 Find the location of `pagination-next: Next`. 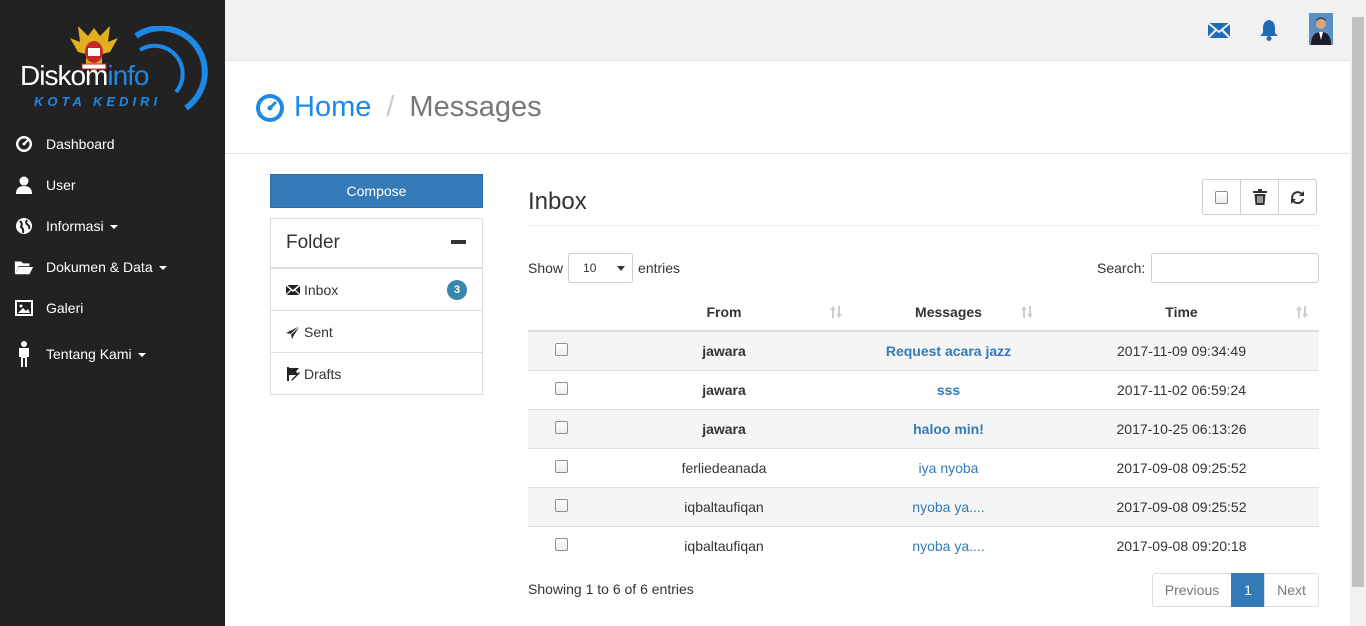

pagination-next: Next is located at coordinates (1291, 590).